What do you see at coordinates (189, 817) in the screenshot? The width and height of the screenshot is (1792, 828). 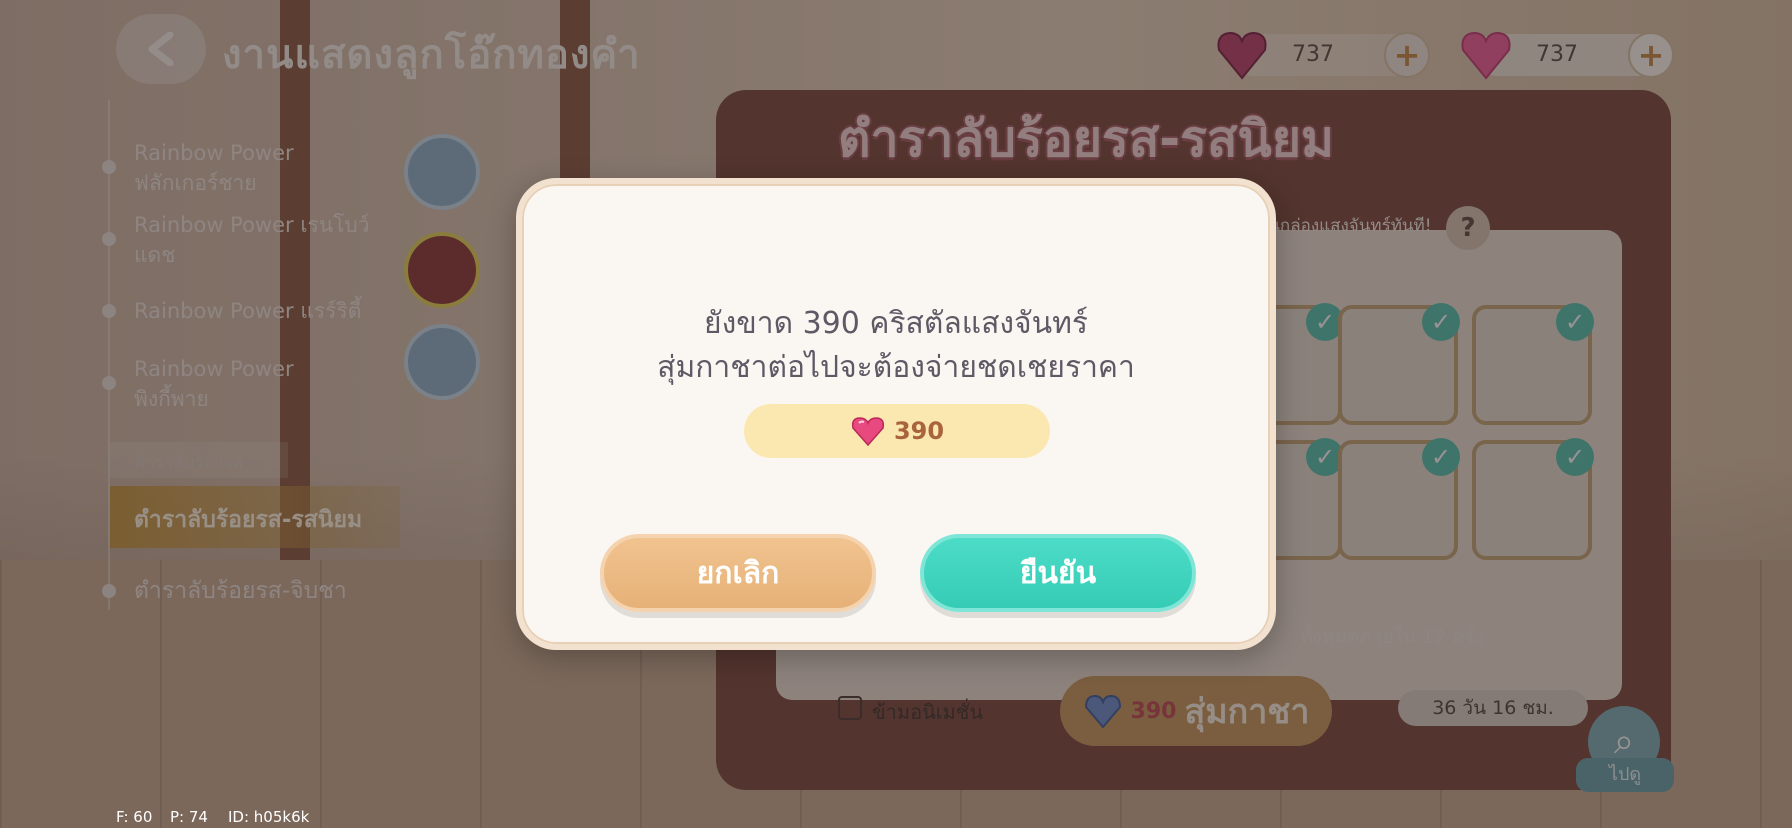 I see `ping-readout: P: 74` at bounding box center [189, 817].